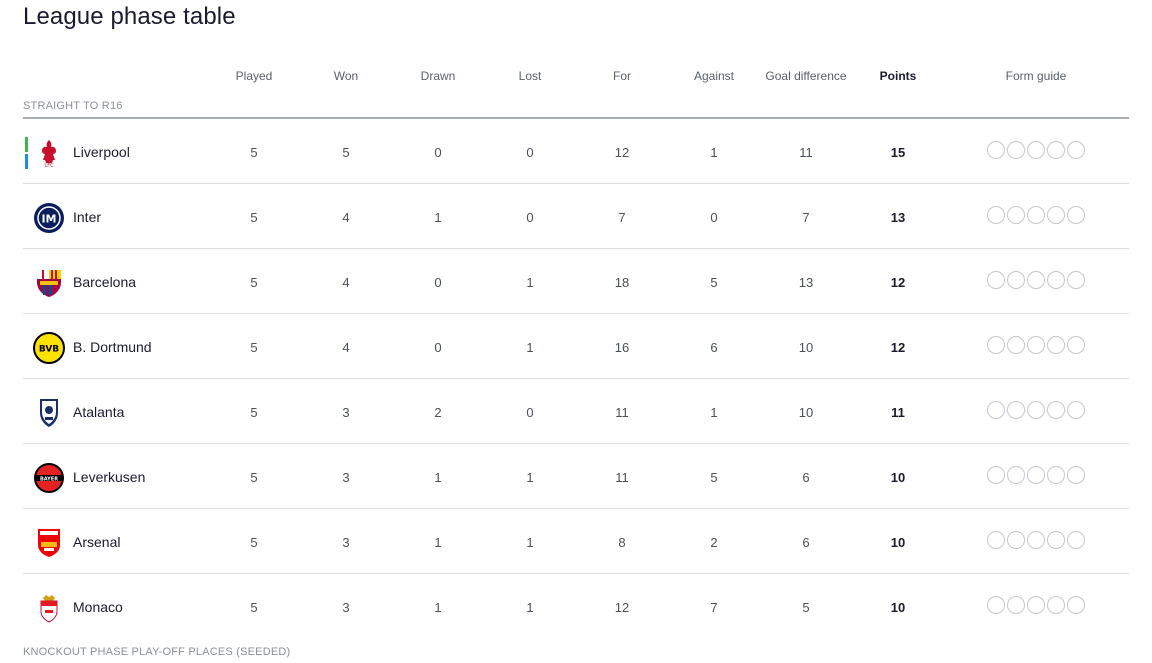 The width and height of the screenshot is (1152, 663). Describe the element at coordinates (806, 607) in the screenshot. I see `goal-difference-value: 5` at that location.